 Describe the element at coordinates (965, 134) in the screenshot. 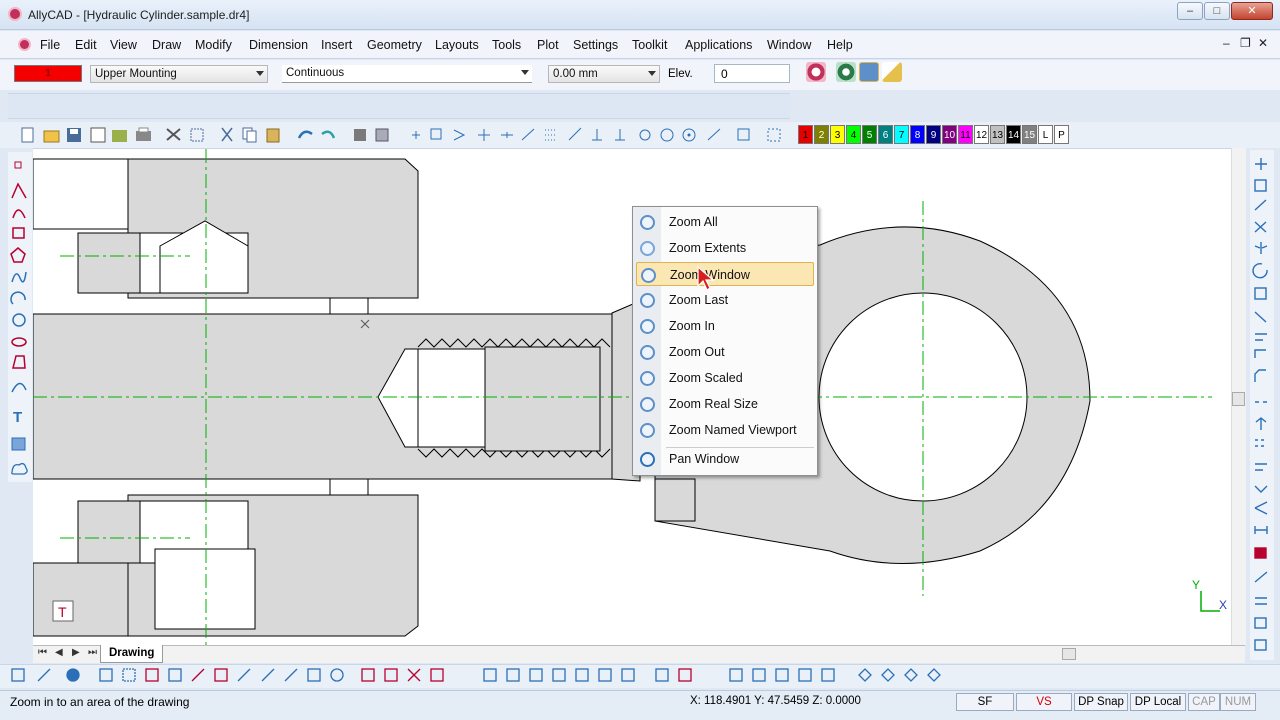

I see `palette-color-11: 11` at that location.